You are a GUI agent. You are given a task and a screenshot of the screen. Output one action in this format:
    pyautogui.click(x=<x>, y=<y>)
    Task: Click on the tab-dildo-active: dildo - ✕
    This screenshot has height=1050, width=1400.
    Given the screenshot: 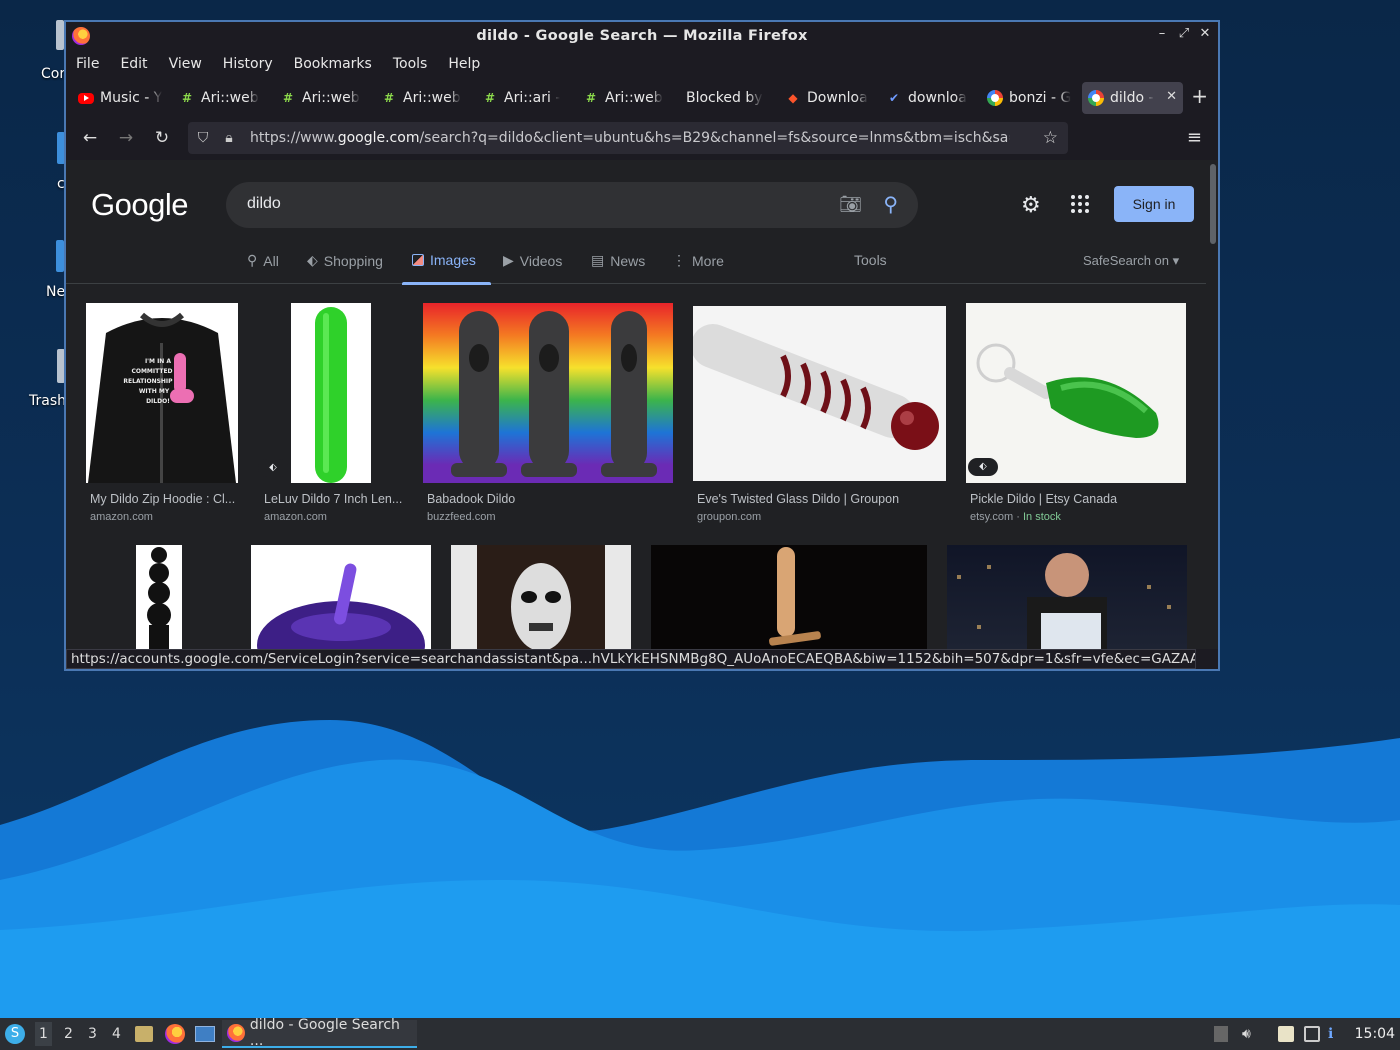 What is the action you would take?
    pyautogui.click(x=1132, y=98)
    